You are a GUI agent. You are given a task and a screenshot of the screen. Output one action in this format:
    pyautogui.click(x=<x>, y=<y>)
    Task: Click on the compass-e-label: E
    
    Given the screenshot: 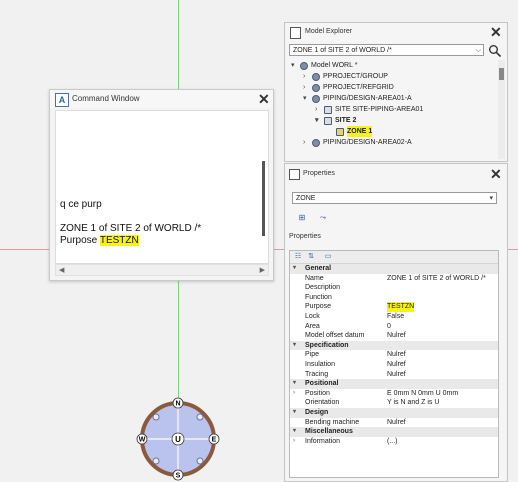 What is the action you would take?
    pyautogui.click(x=214, y=440)
    